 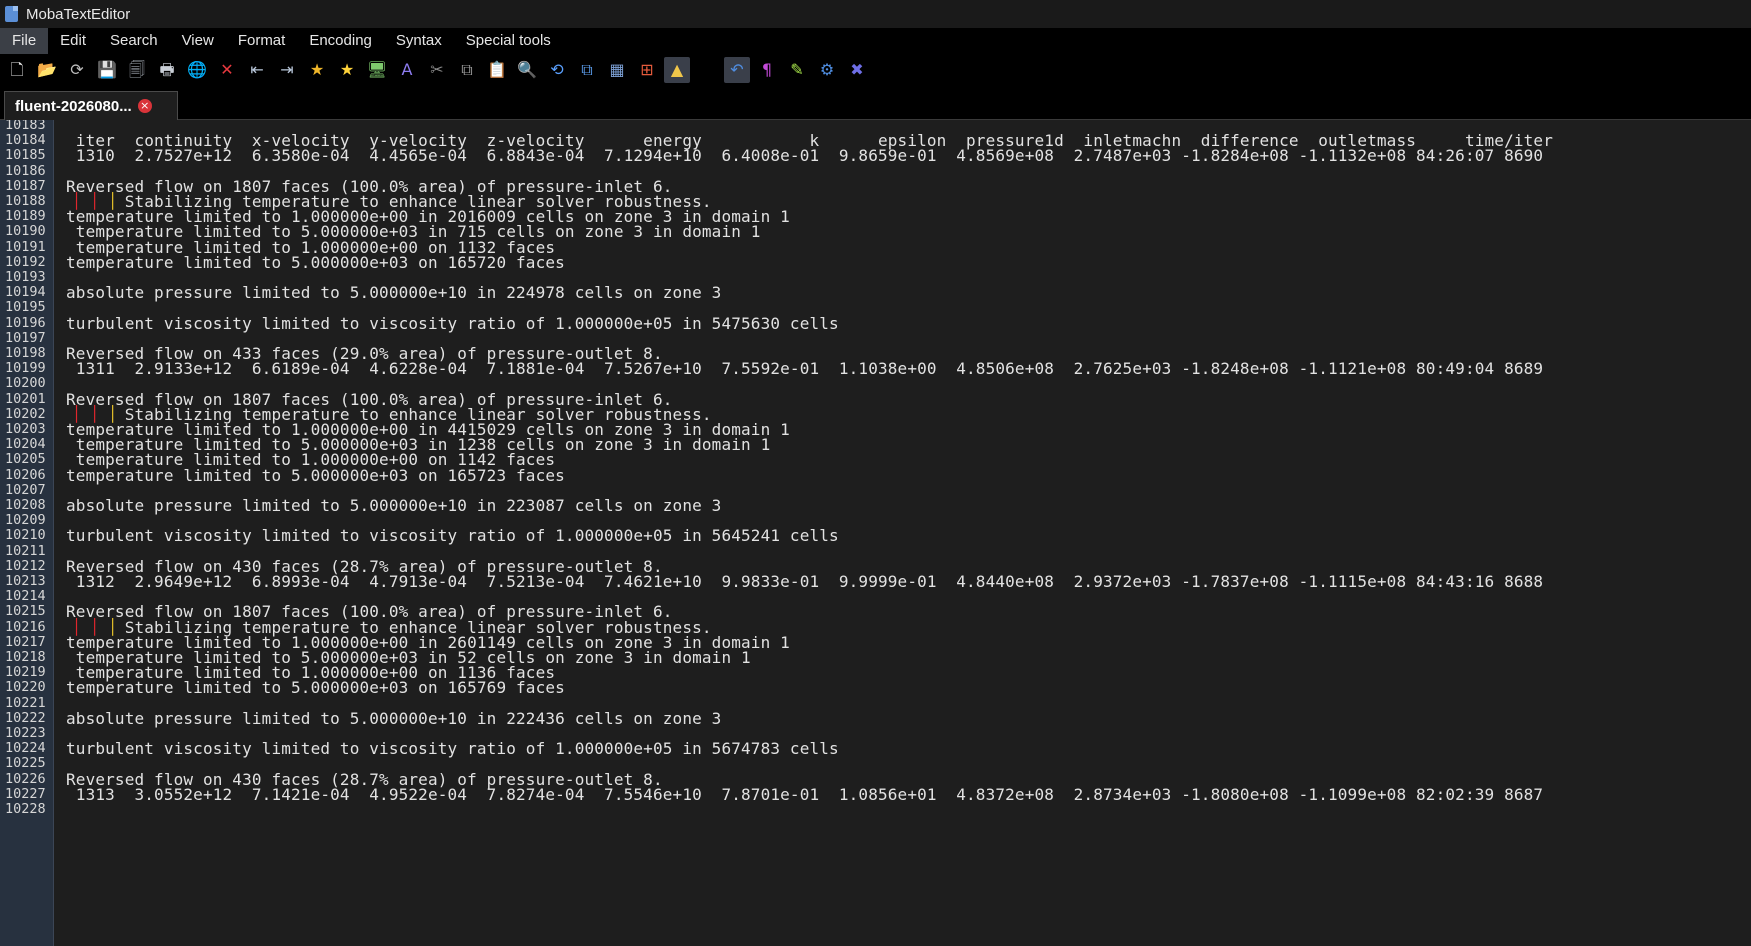 What do you see at coordinates (227, 70) in the screenshot?
I see `close-icon: ✕` at bounding box center [227, 70].